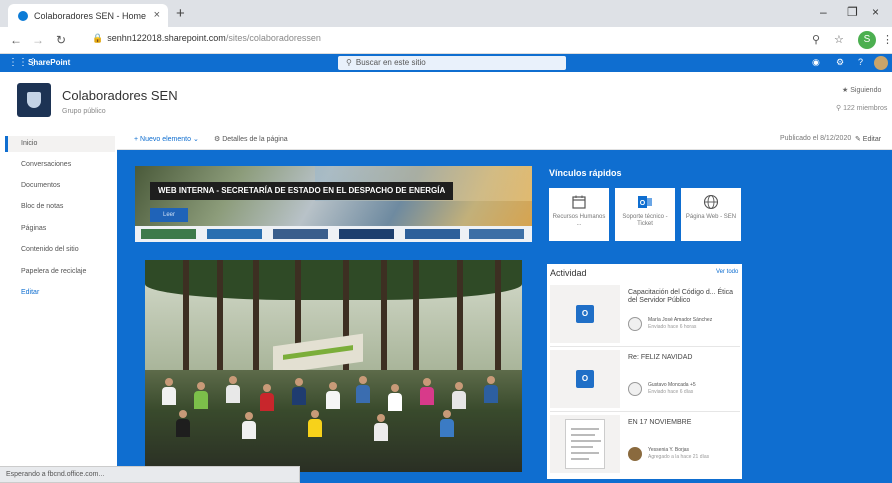  I want to click on nav-item-inicio: Inicio, so click(60, 144).